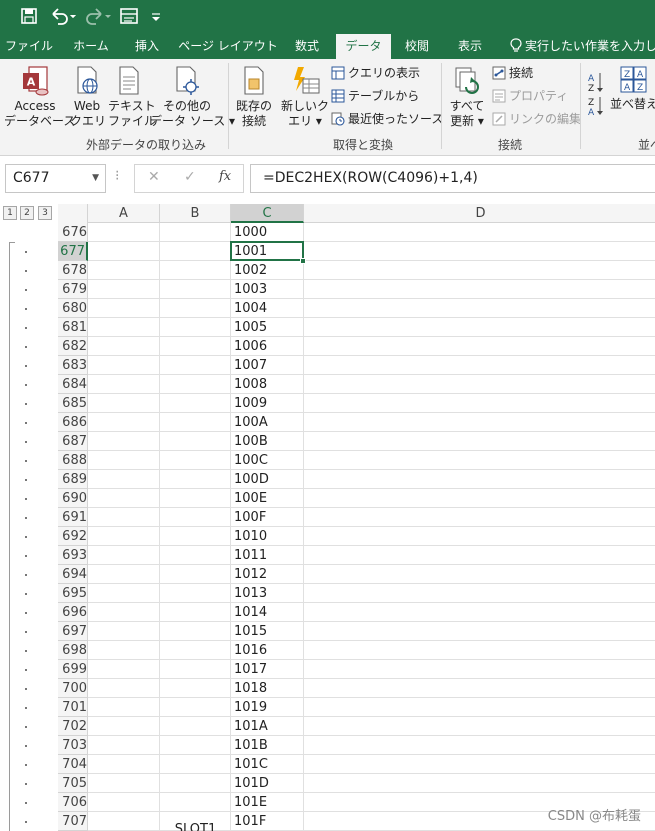 The width and height of the screenshot is (655, 831). I want to click on row-header: 689, so click(73, 479).